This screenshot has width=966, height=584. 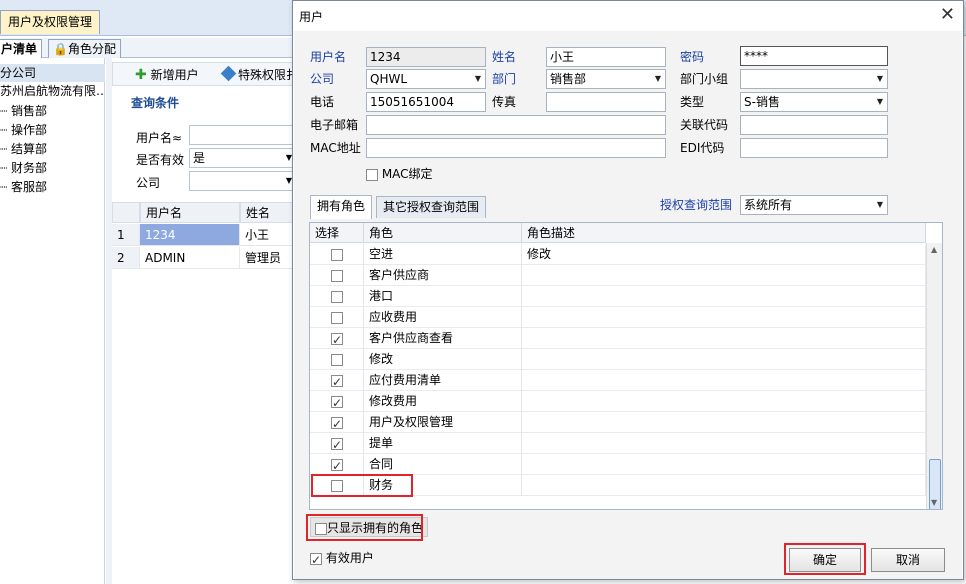 What do you see at coordinates (814, 102) in the screenshot?
I see `type-select: S-销售 ▼` at bounding box center [814, 102].